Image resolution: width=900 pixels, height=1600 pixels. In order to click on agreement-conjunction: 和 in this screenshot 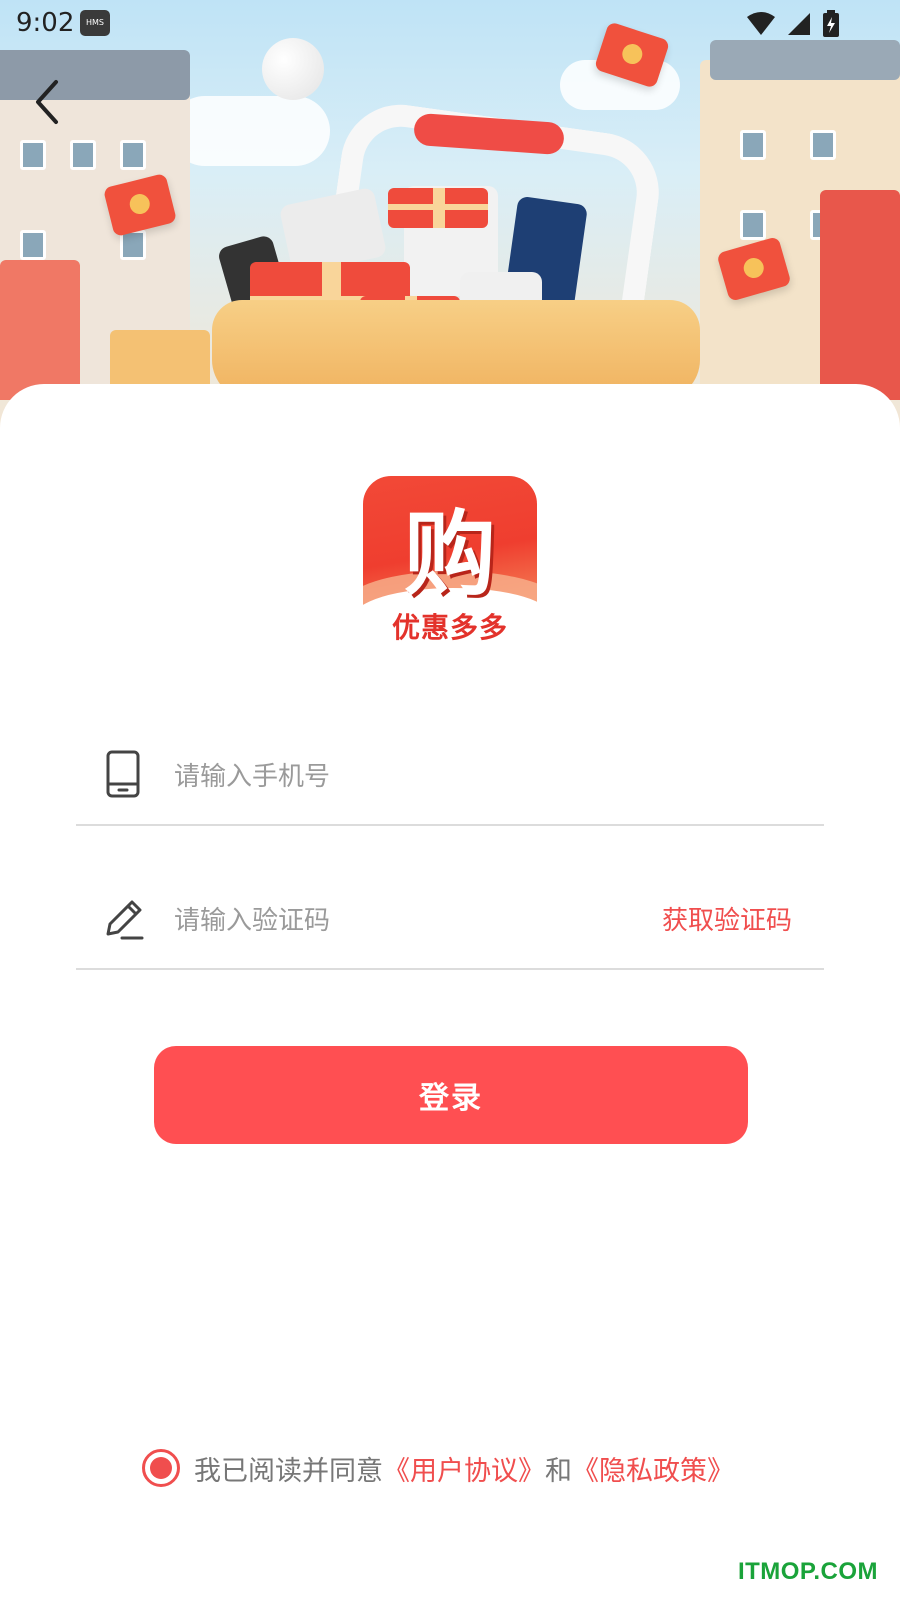, I will do `click(558, 1471)`.